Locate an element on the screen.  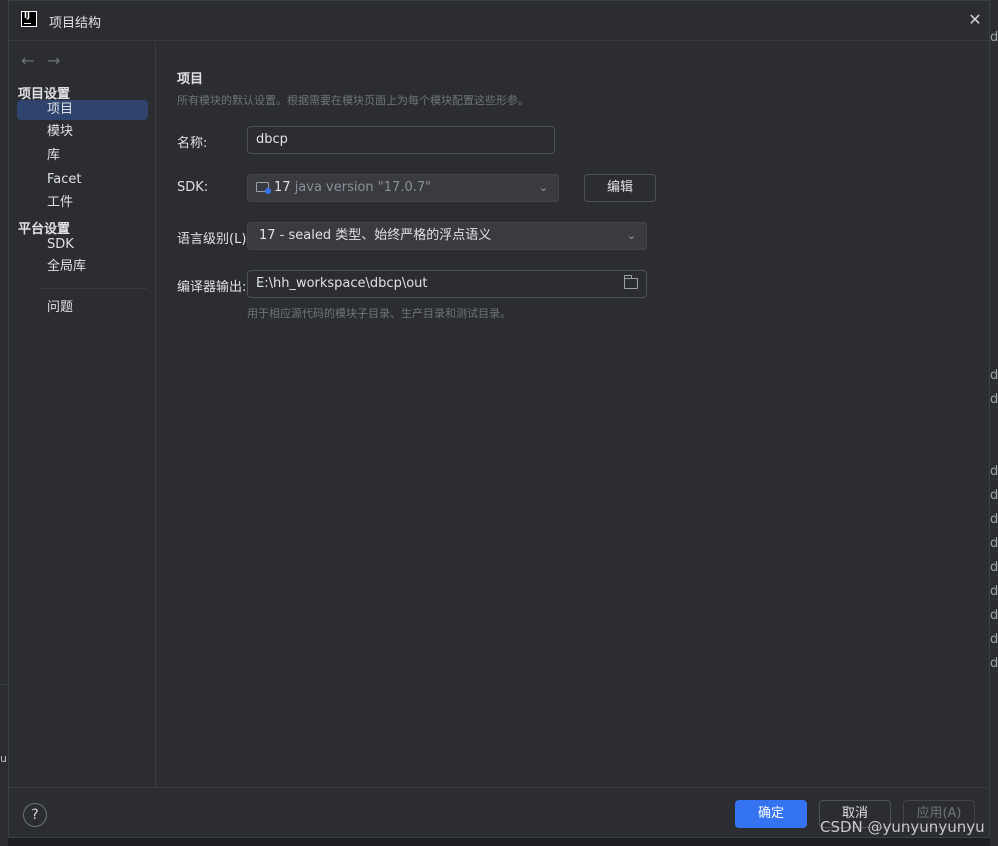
page-title: 项目 is located at coordinates (190, 79).